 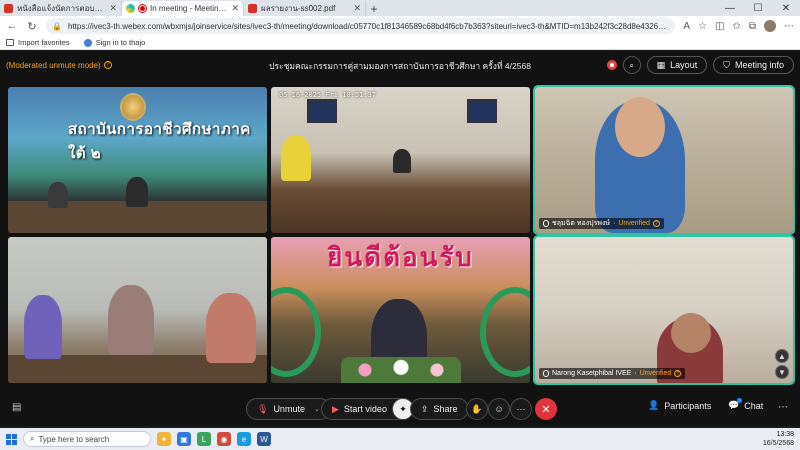 What do you see at coordinates (204, 439) in the screenshot?
I see `line-app-icon: L` at bounding box center [204, 439].